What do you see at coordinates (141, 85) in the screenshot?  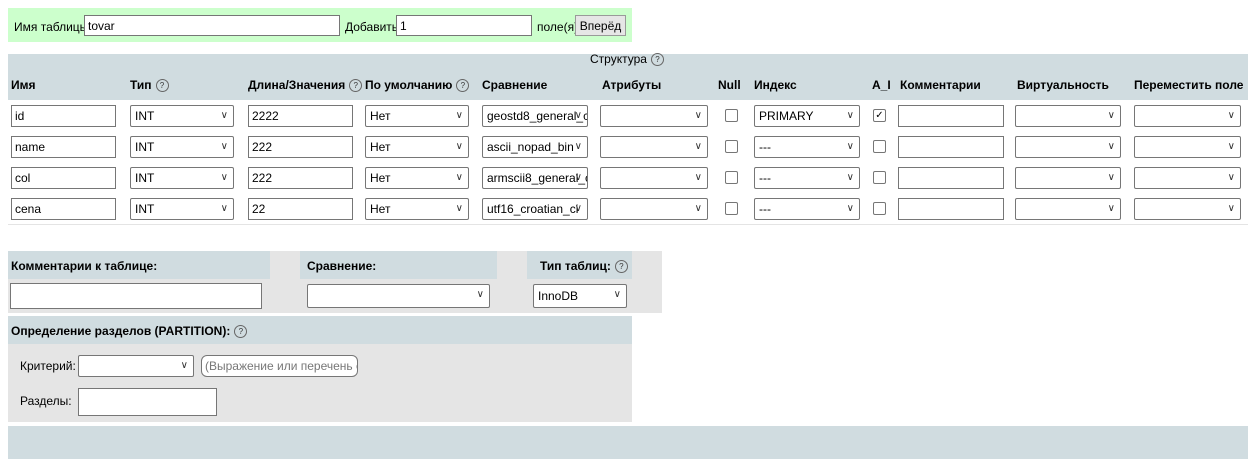 I see `col-header-type-label: Тип` at bounding box center [141, 85].